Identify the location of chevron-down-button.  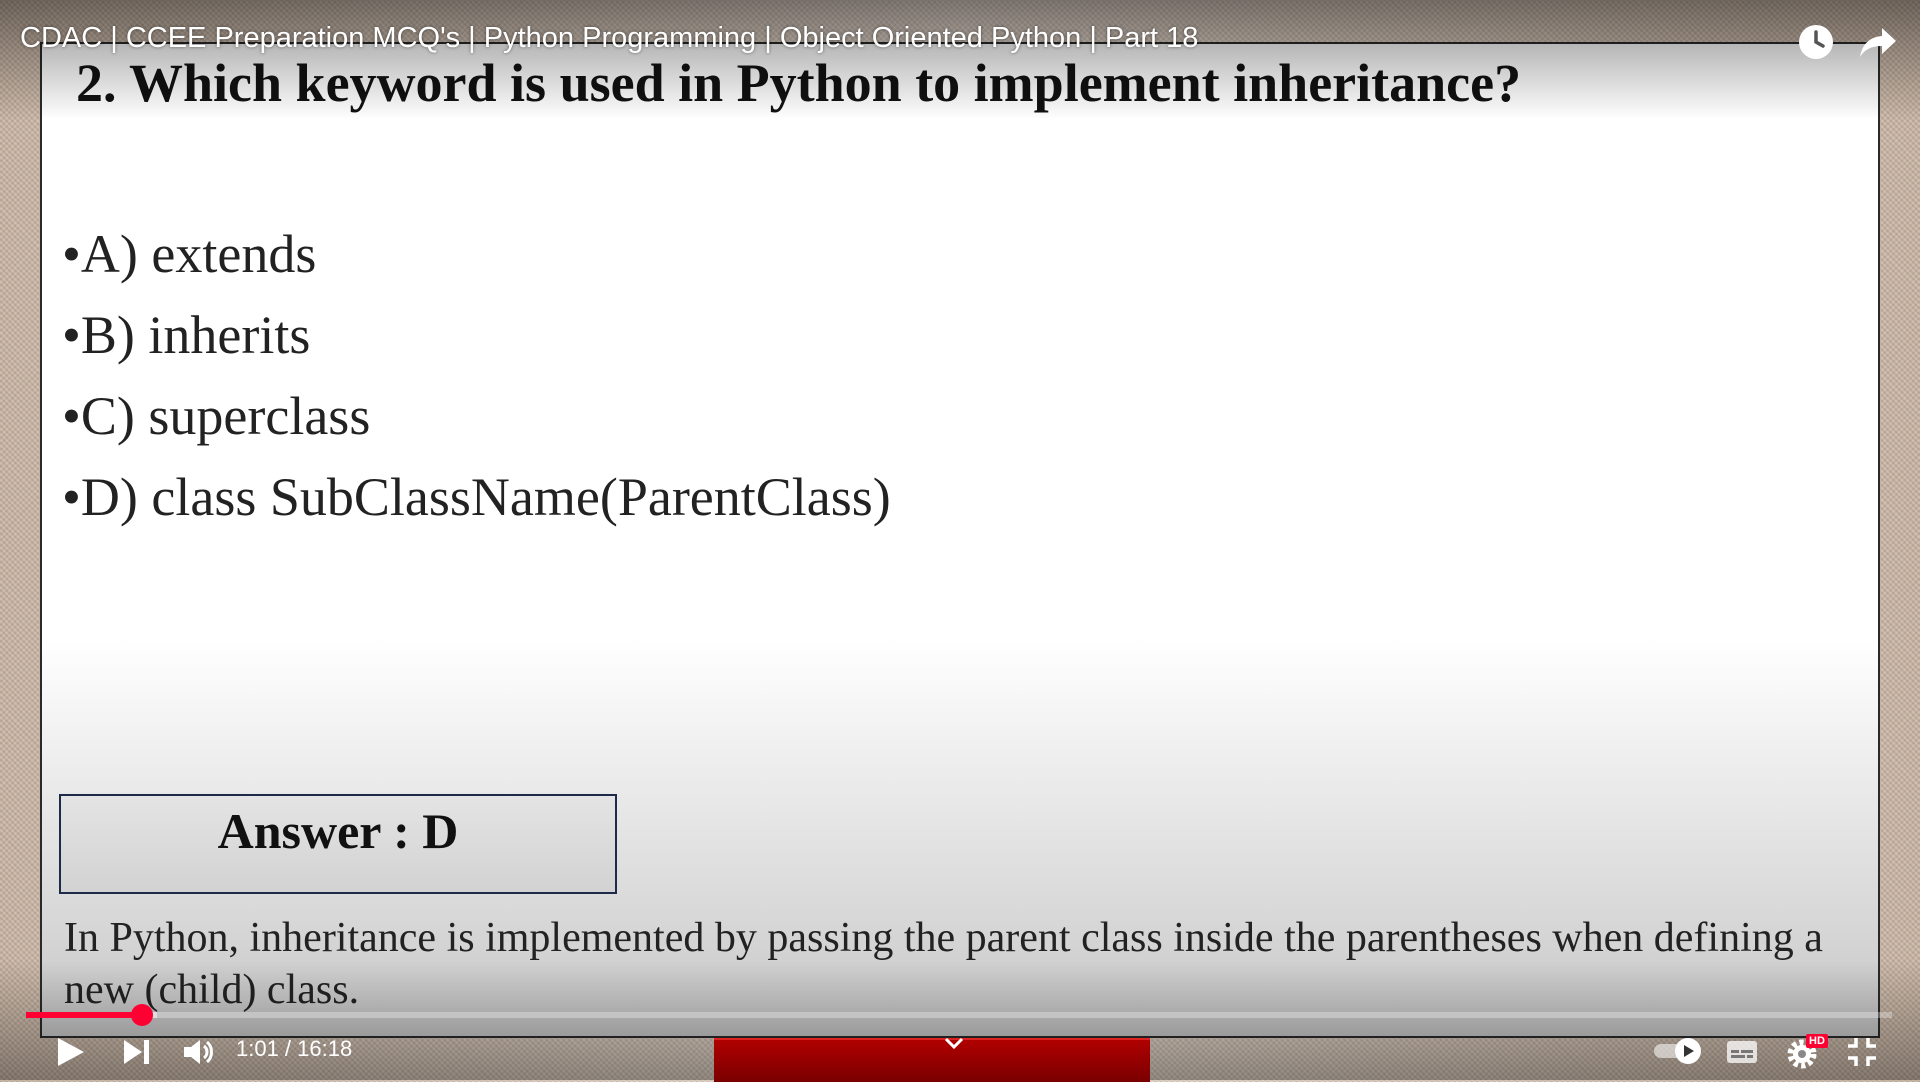
(954, 1046).